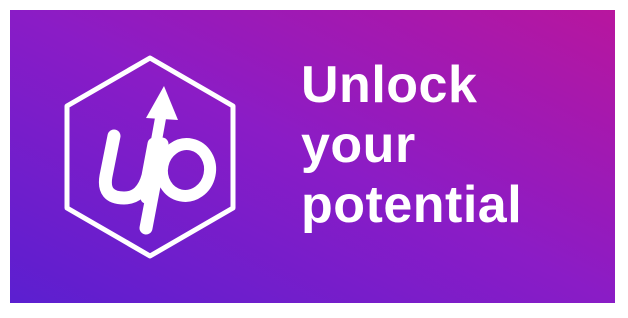 The height and width of the screenshot is (318, 628). Describe the element at coordinates (412, 205) in the screenshot. I see `tagline-line-3: potential` at that location.